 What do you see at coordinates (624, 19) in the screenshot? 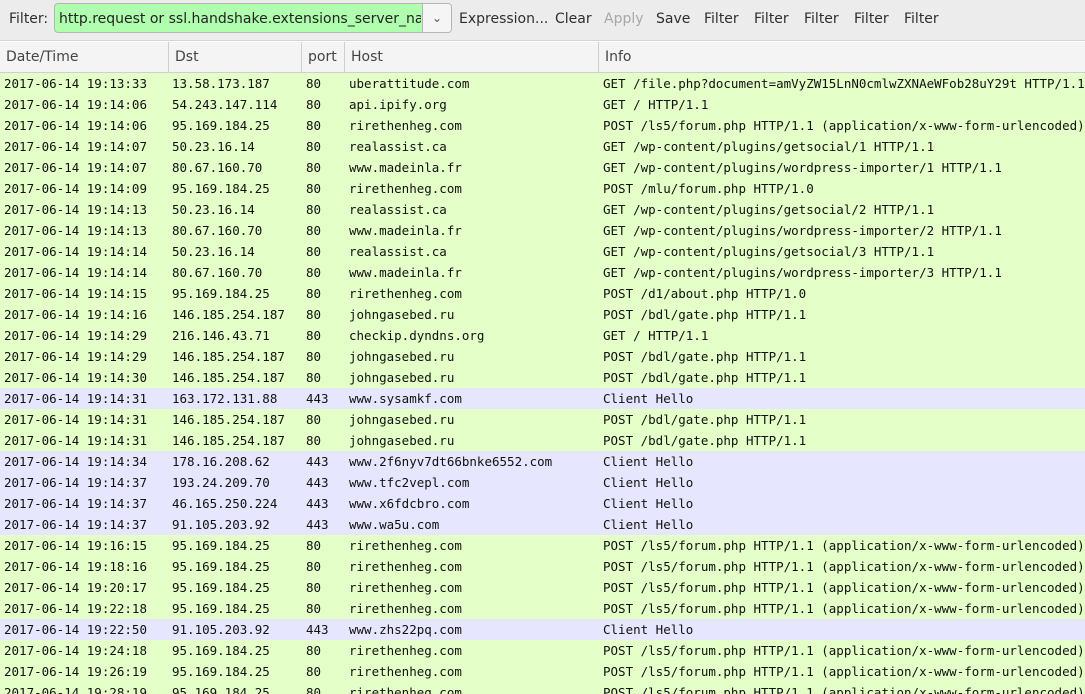
I see `apply-button: Apply` at bounding box center [624, 19].